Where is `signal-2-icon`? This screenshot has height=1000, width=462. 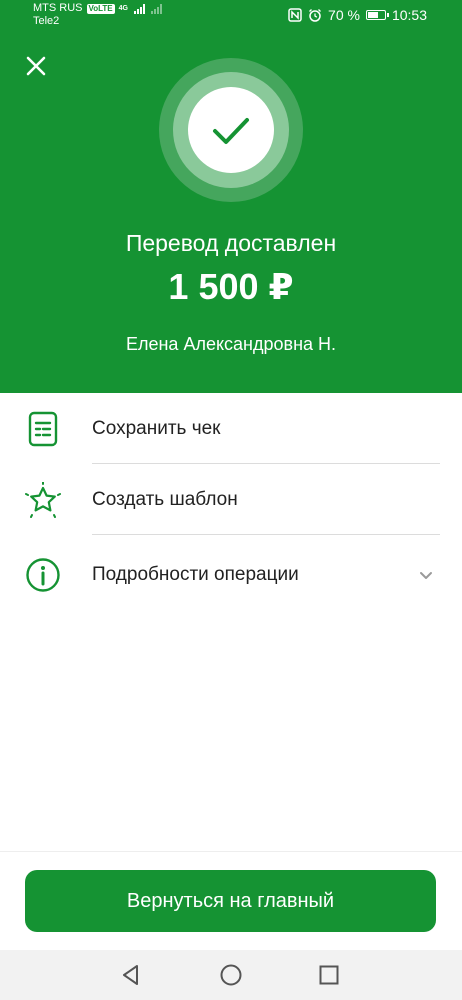
signal-2-icon is located at coordinates (156, 8).